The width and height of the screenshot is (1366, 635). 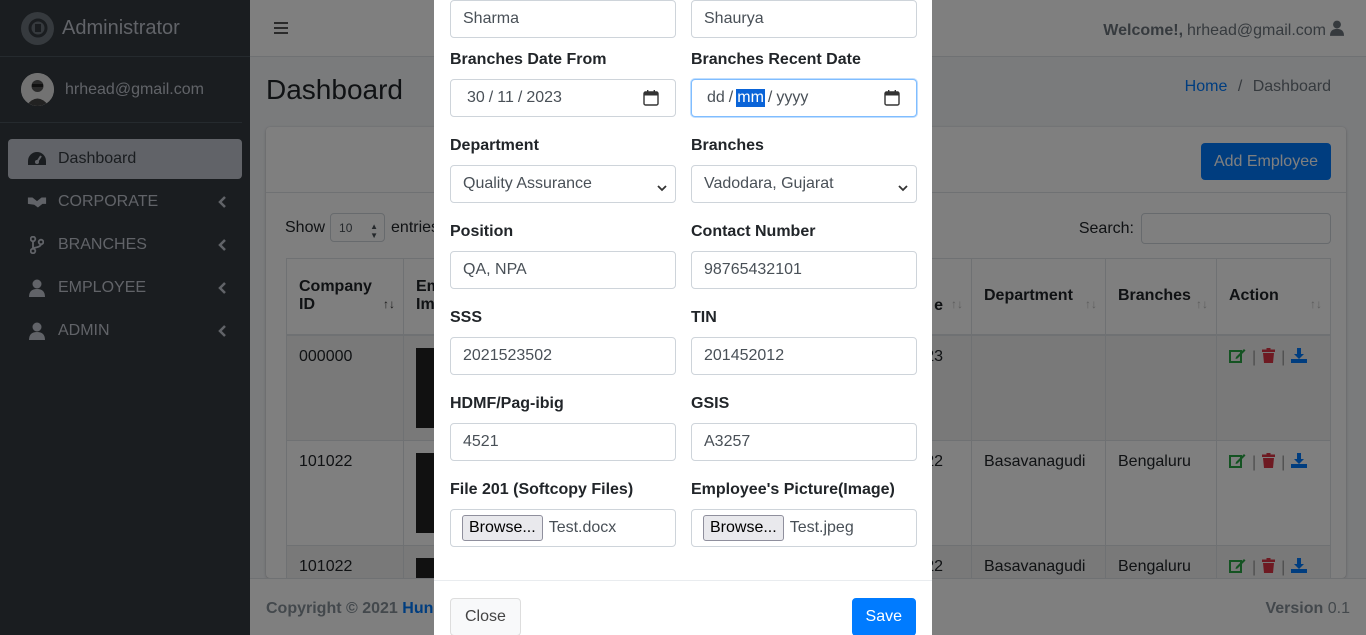 What do you see at coordinates (527, 183) in the screenshot?
I see `department-selected: Quality Assurance` at bounding box center [527, 183].